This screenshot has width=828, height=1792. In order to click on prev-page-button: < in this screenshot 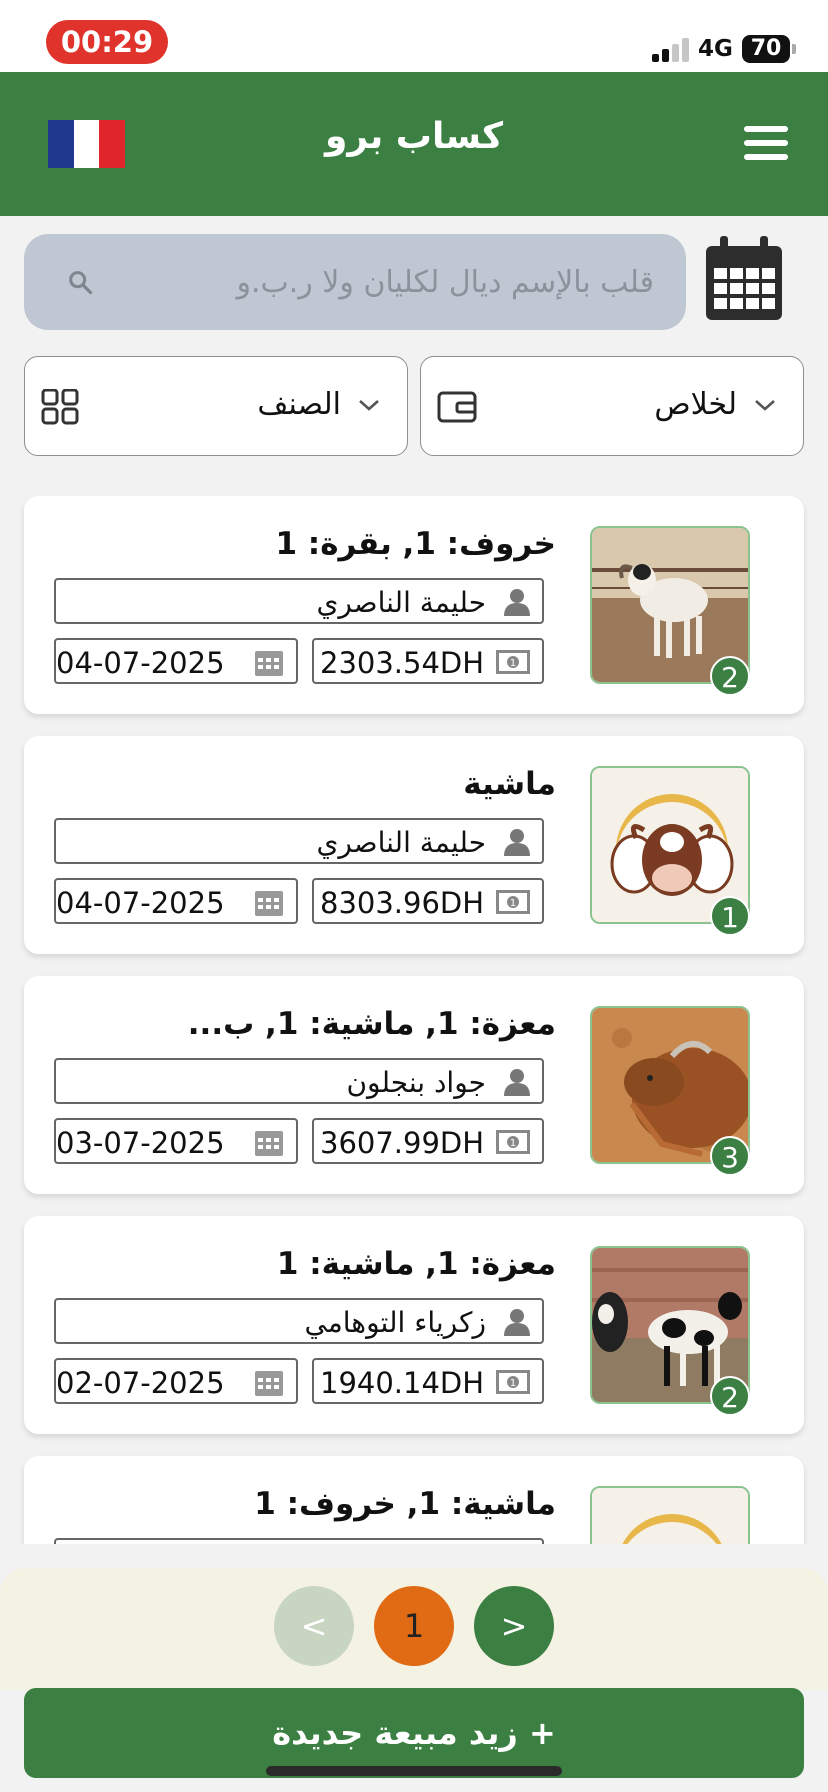, I will do `click(314, 1626)`.